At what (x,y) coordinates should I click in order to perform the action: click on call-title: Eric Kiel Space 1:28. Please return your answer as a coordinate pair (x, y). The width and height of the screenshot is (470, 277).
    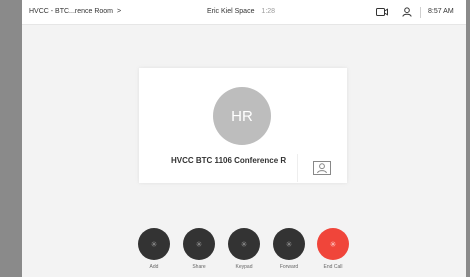
    Looking at the image, I should click on (241, 11).